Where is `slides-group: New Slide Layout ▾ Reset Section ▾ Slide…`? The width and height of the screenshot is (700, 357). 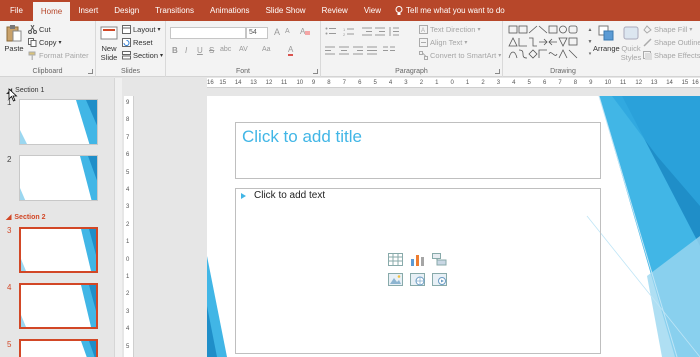 slides-group: New Slide Layout ▾ Reset Section ▾ Slide… is located at coordinates (131, 49).